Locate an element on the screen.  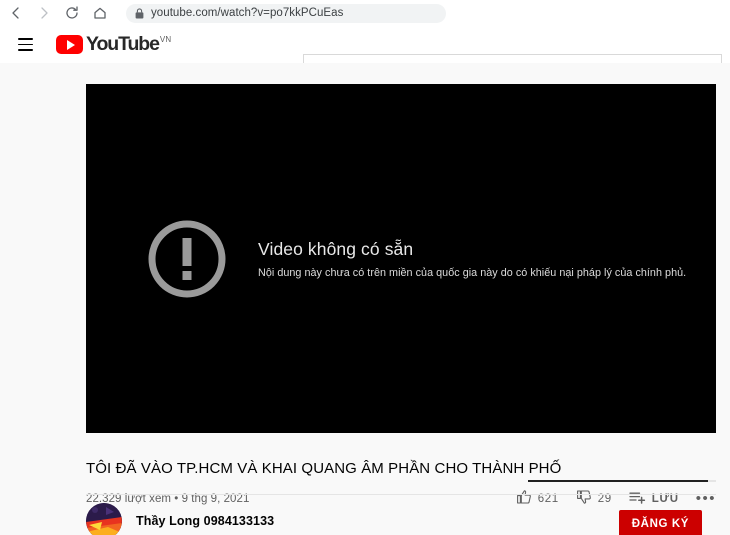
browser-toolbar: youtube.com/watch?v=po7kkPCuEas is located at coordinates (365, 13).